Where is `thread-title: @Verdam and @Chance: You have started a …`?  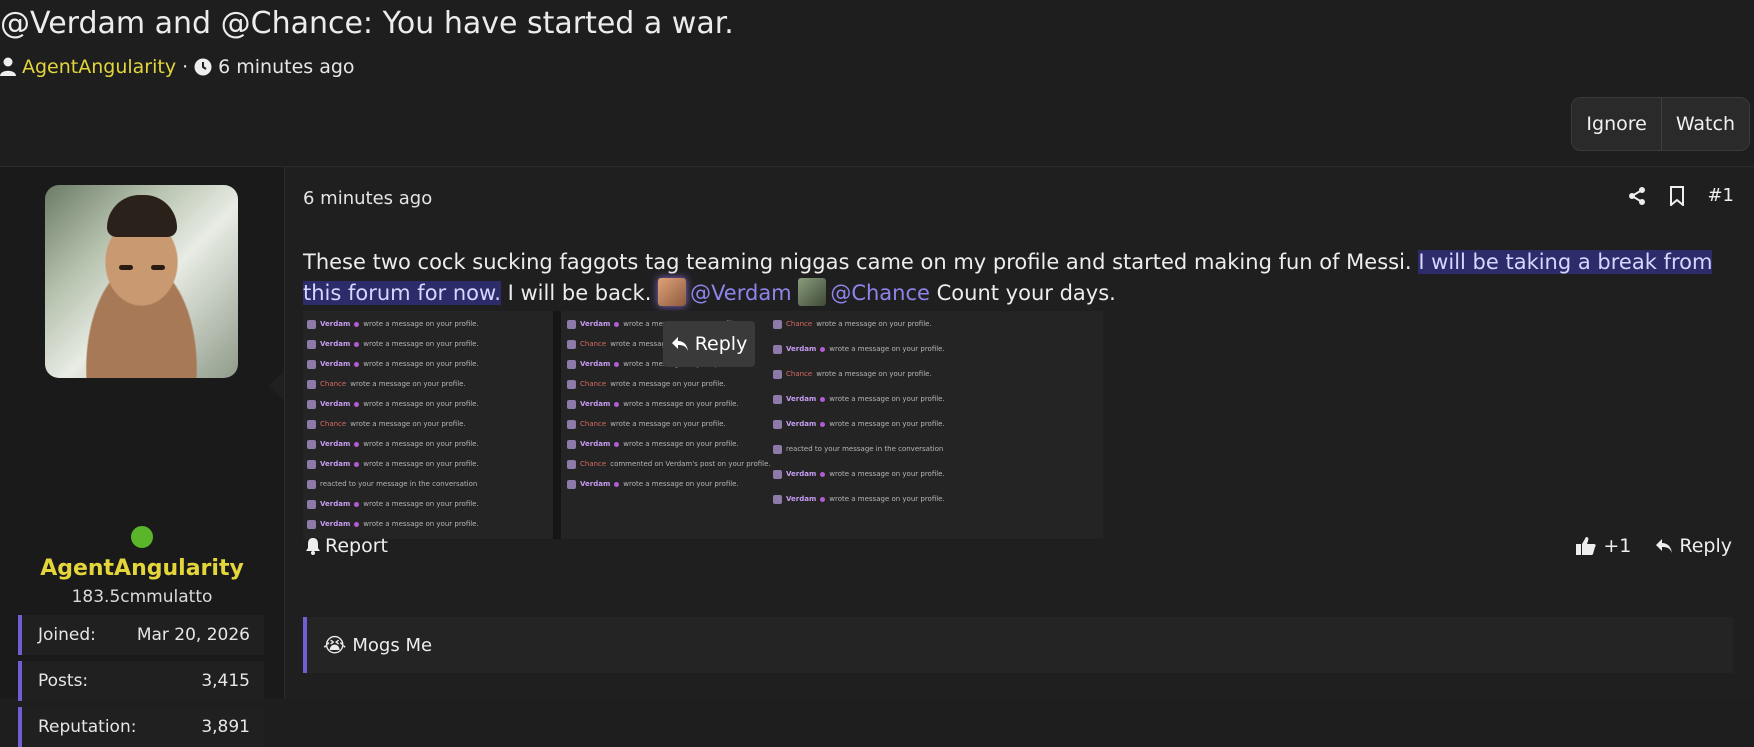 thread-title: @Verdam and @Chance: You have started a … is located at coordinates (367, 23).